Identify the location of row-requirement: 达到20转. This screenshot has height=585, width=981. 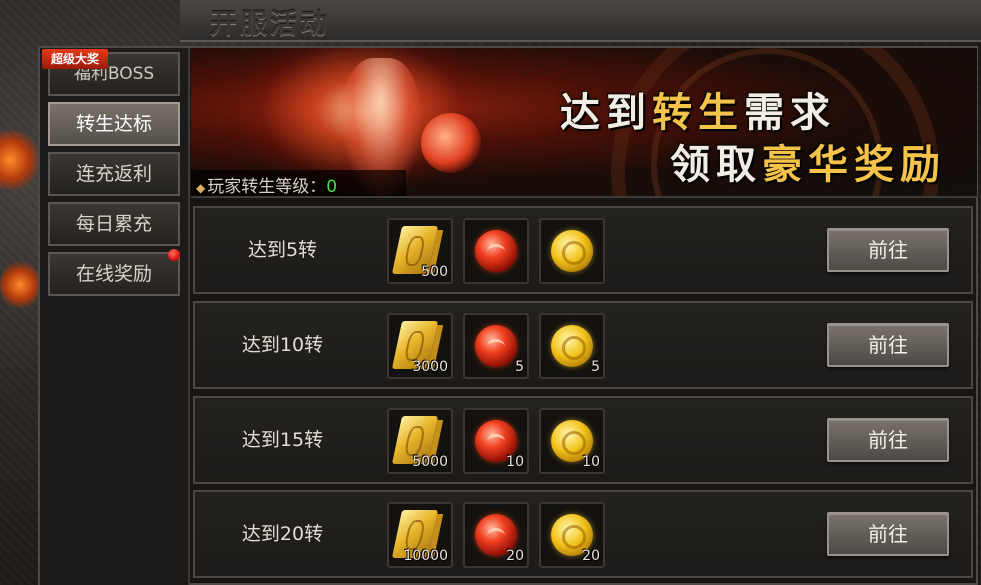
(282, 534).